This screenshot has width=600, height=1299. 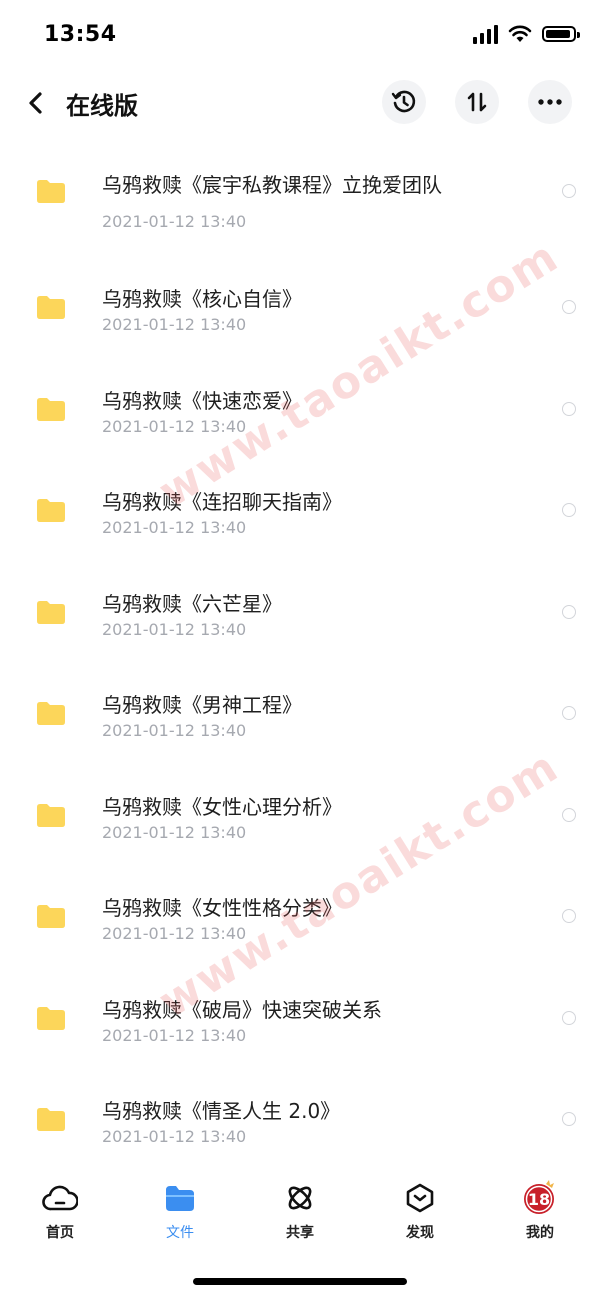 What do you see at coordinates (202, 705) in the screenshot?
I see `file-name: 乌鸦救赎《男神工程》` at bounding box center [202, 705].